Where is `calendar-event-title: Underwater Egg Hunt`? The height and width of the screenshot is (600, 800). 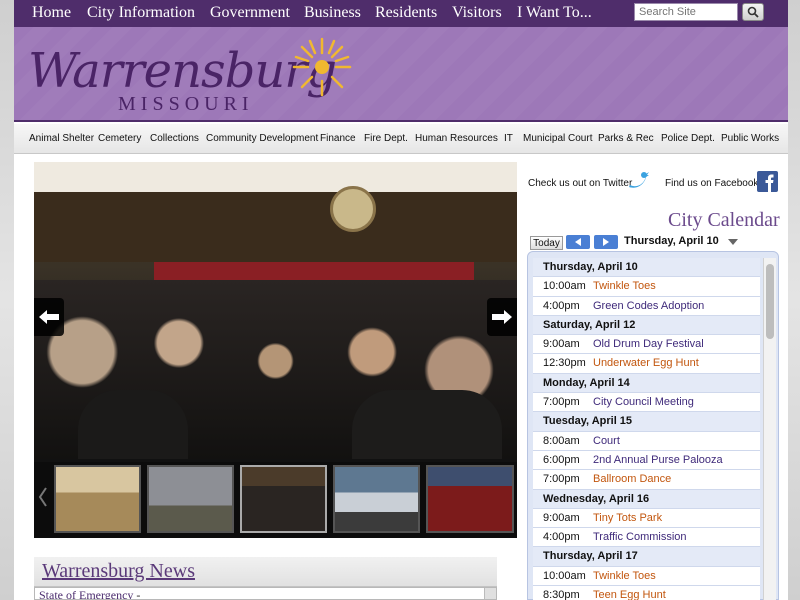 calendar-event-title: Underwater Egg Hunt is located at coordinates (646, 363).